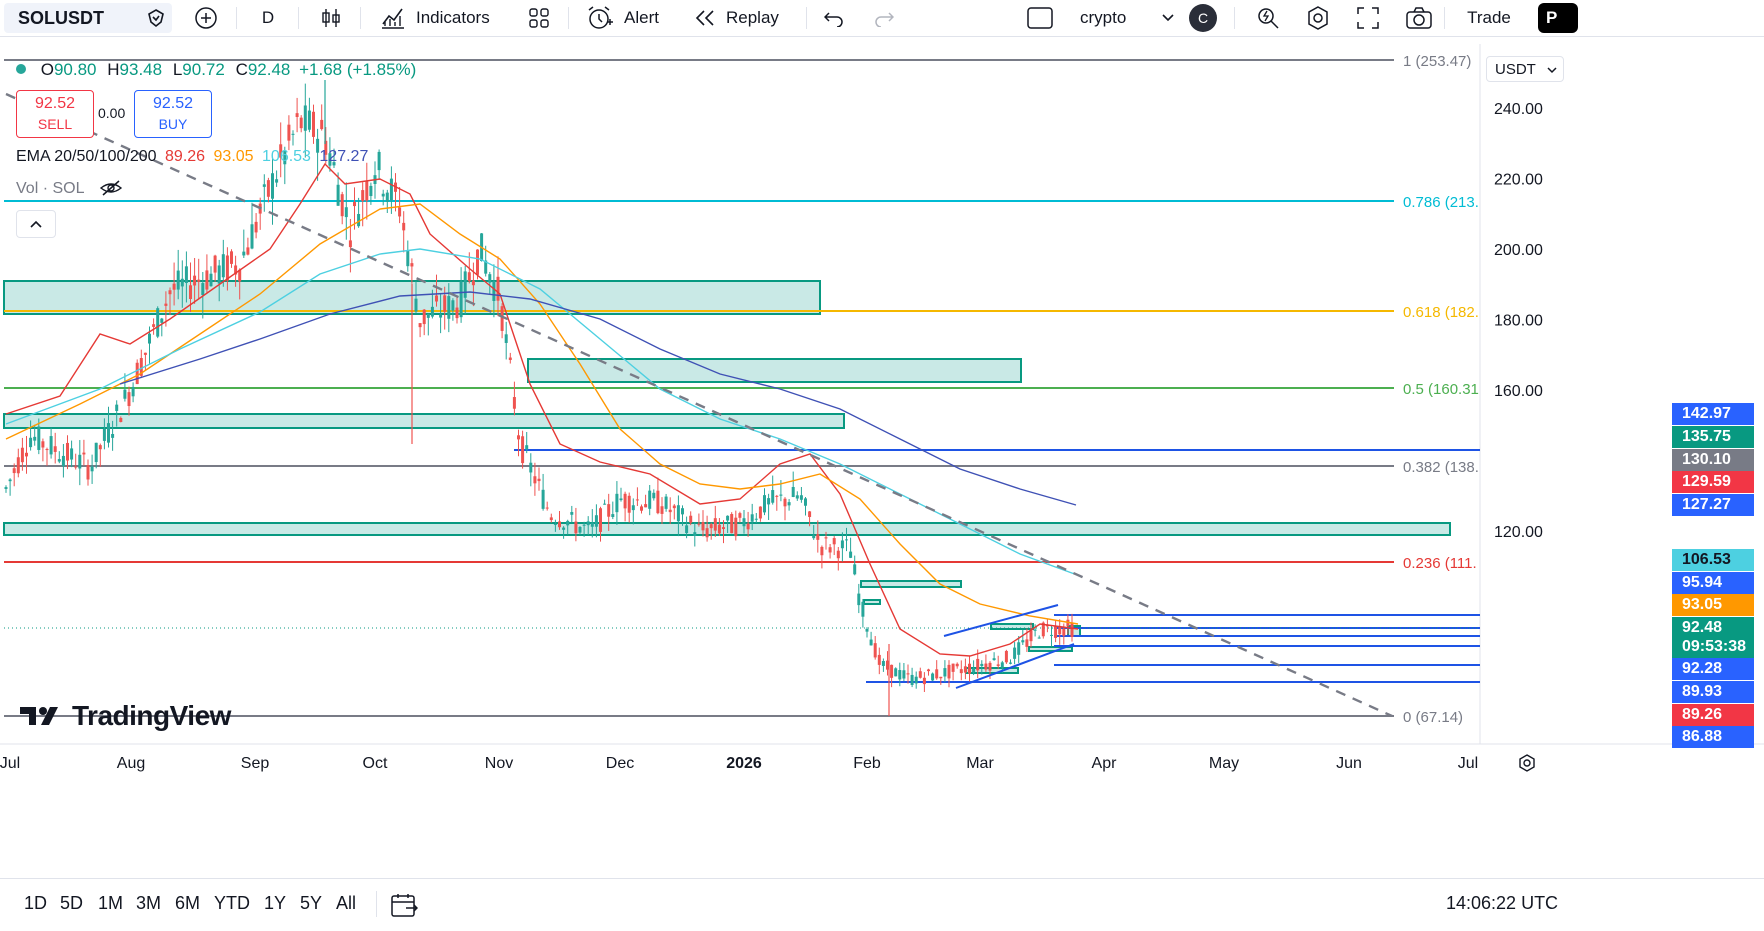  Describe the element at coordinates (331, 18) in the screenshot. I see `candles-chart-type-icon` at that location.